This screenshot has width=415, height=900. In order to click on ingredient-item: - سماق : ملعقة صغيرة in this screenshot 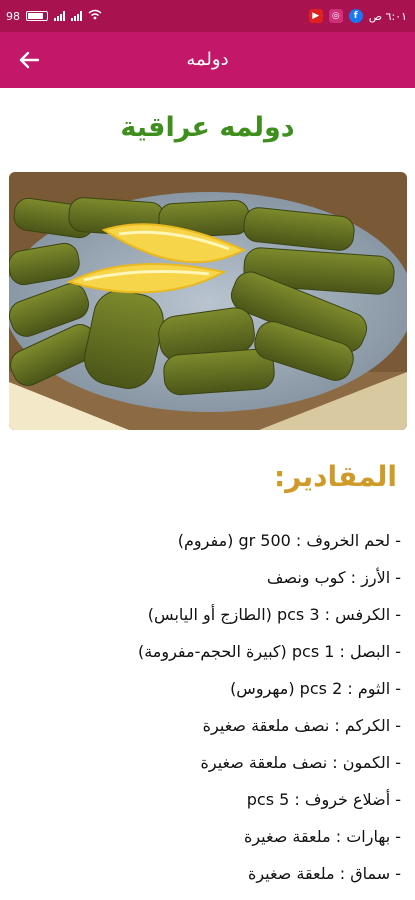, I will do `click(324, 873)`.